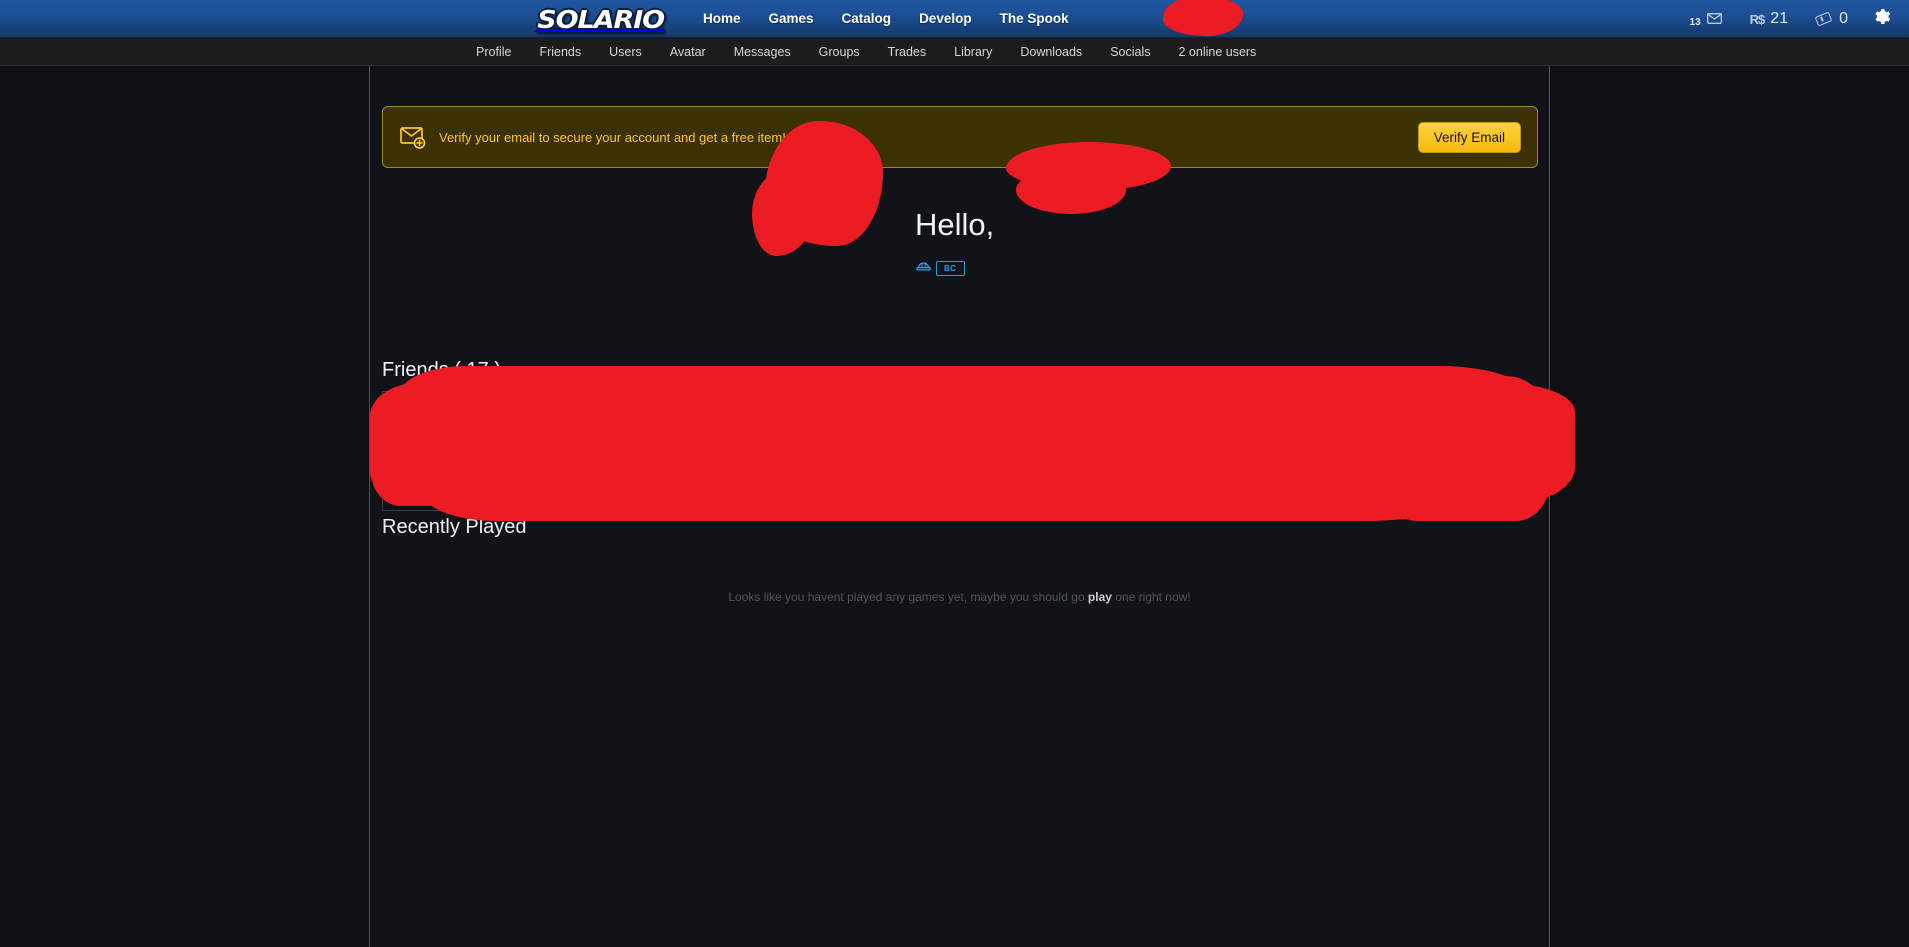  I want to click on nav-item-catalog: Catalog, so click(867, 19).